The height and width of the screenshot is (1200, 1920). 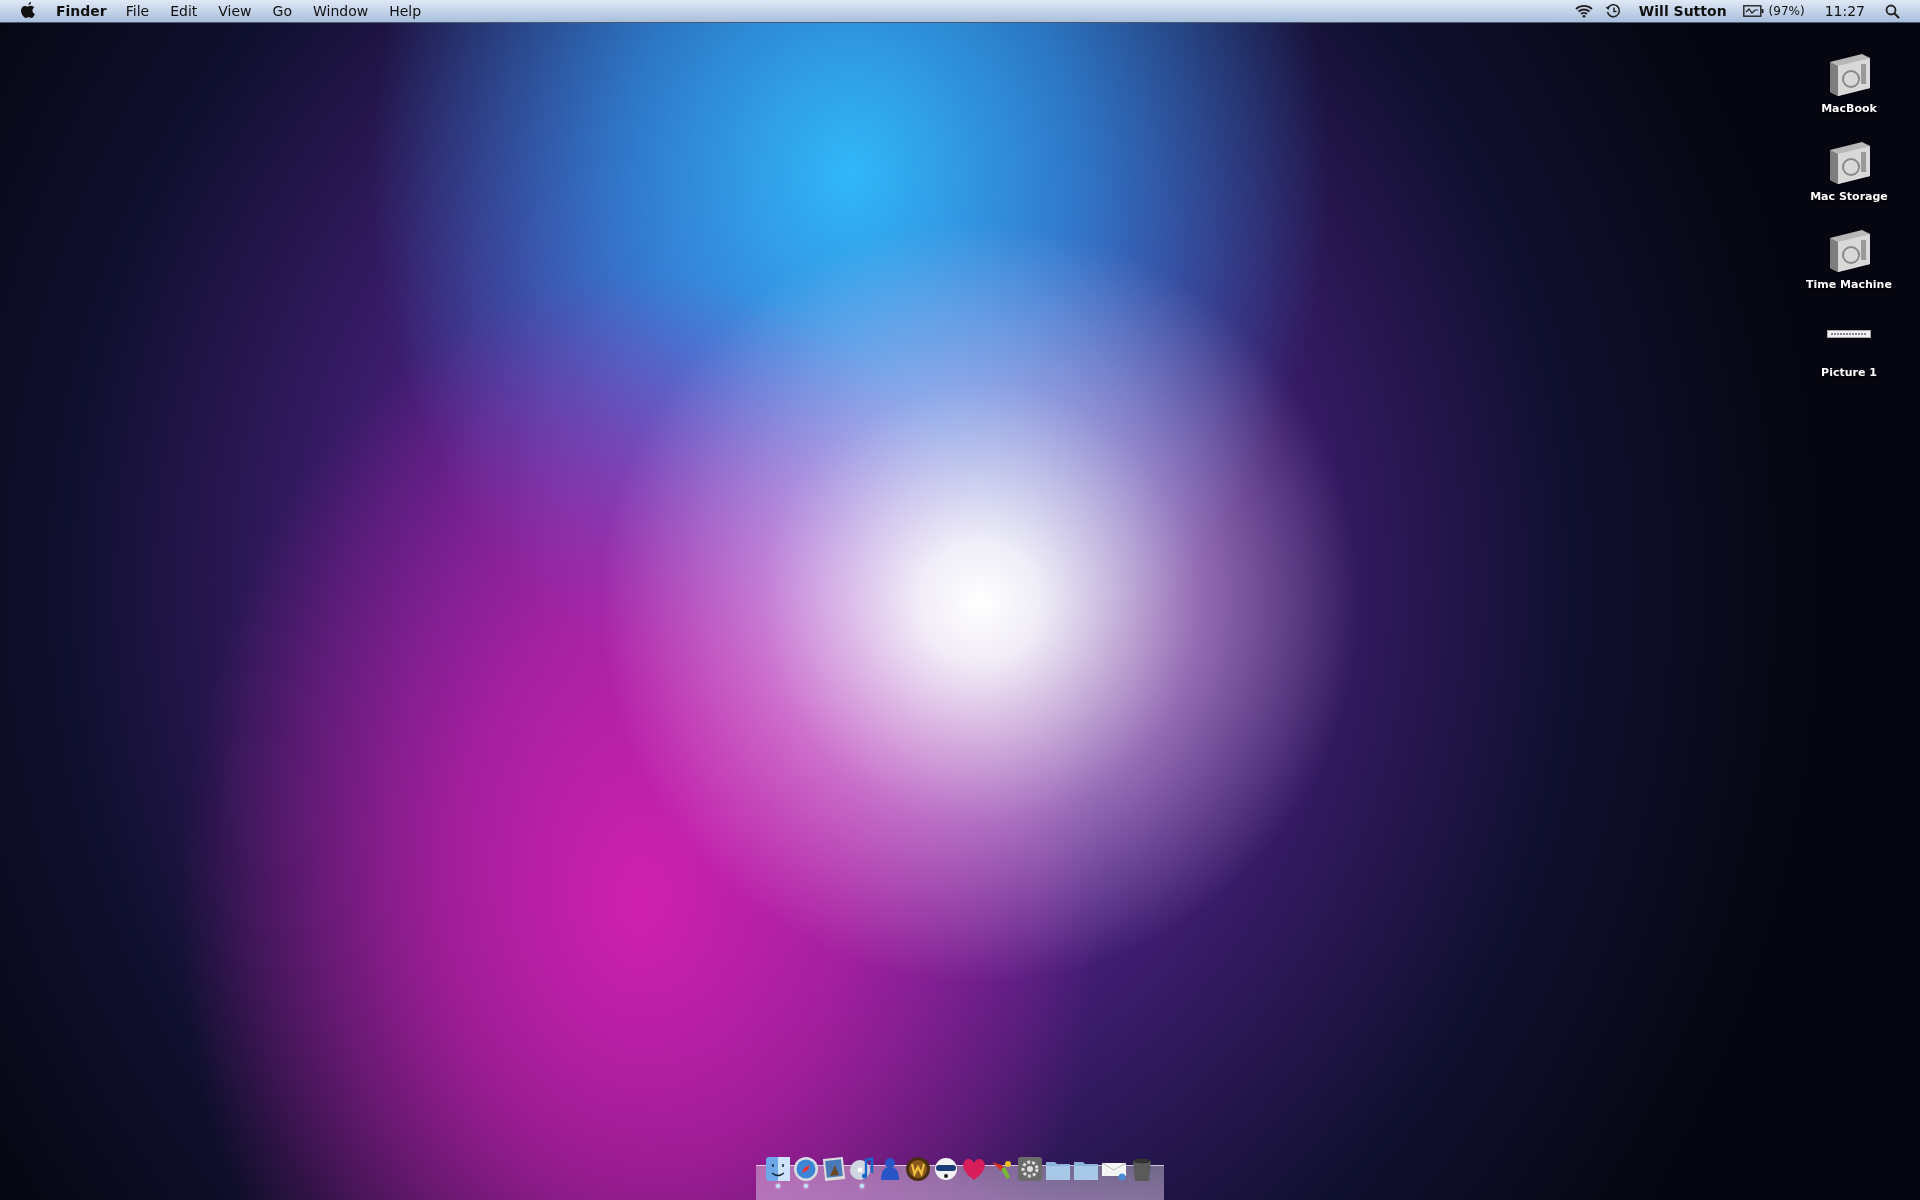 I want to click on battery-icon, so click(x=1753, y=11).